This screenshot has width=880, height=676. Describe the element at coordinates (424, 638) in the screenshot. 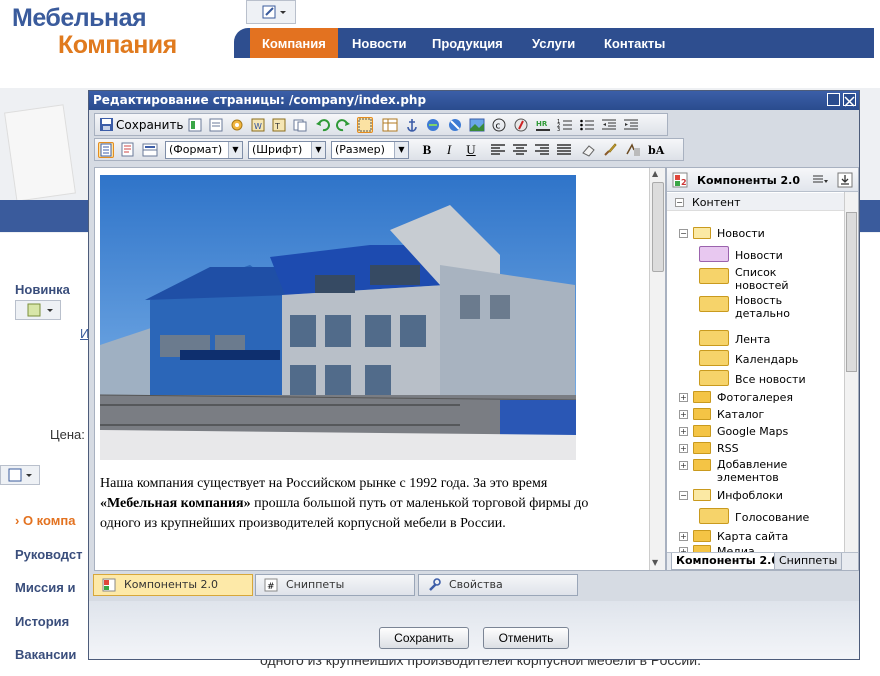

I see `save-button: Сохранить` at that location.